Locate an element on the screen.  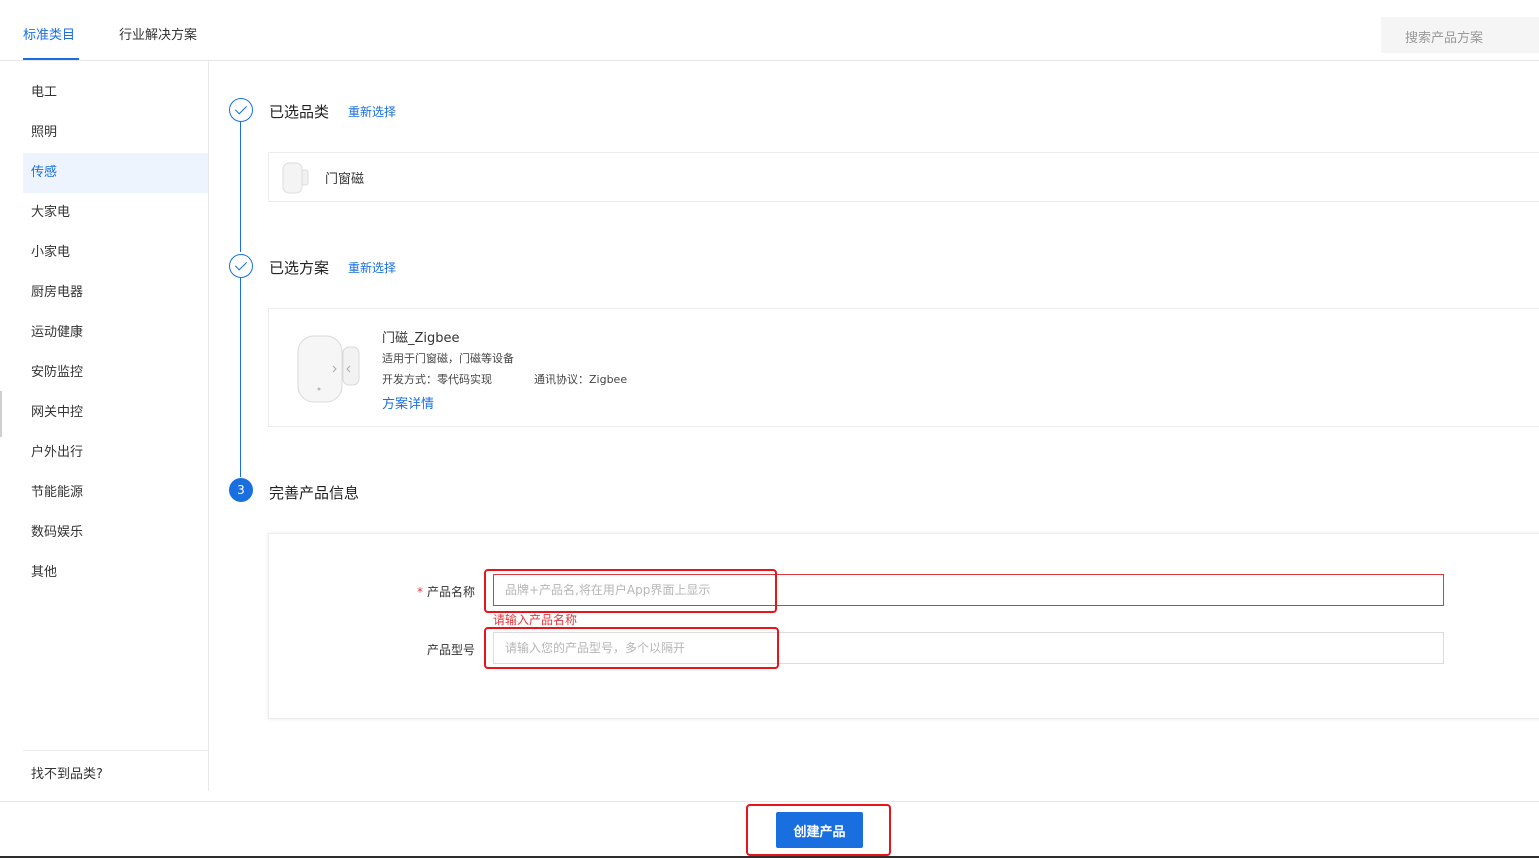
sidebar-item-sports-health: 运动健康 is located at coordinates (115, 333).